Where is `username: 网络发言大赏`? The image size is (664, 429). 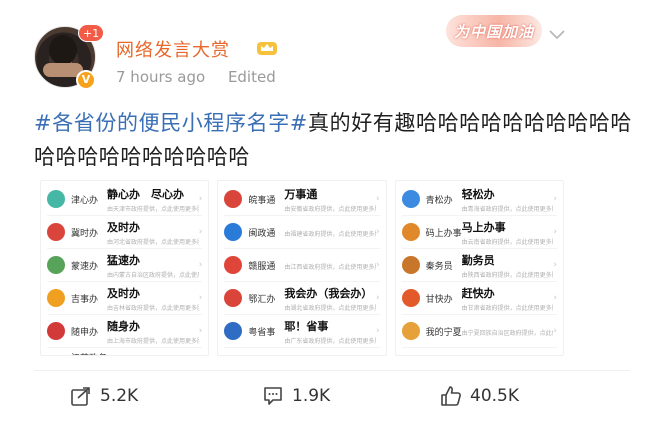 username: 网络发言大赏 is located at coordinates (173, 49).